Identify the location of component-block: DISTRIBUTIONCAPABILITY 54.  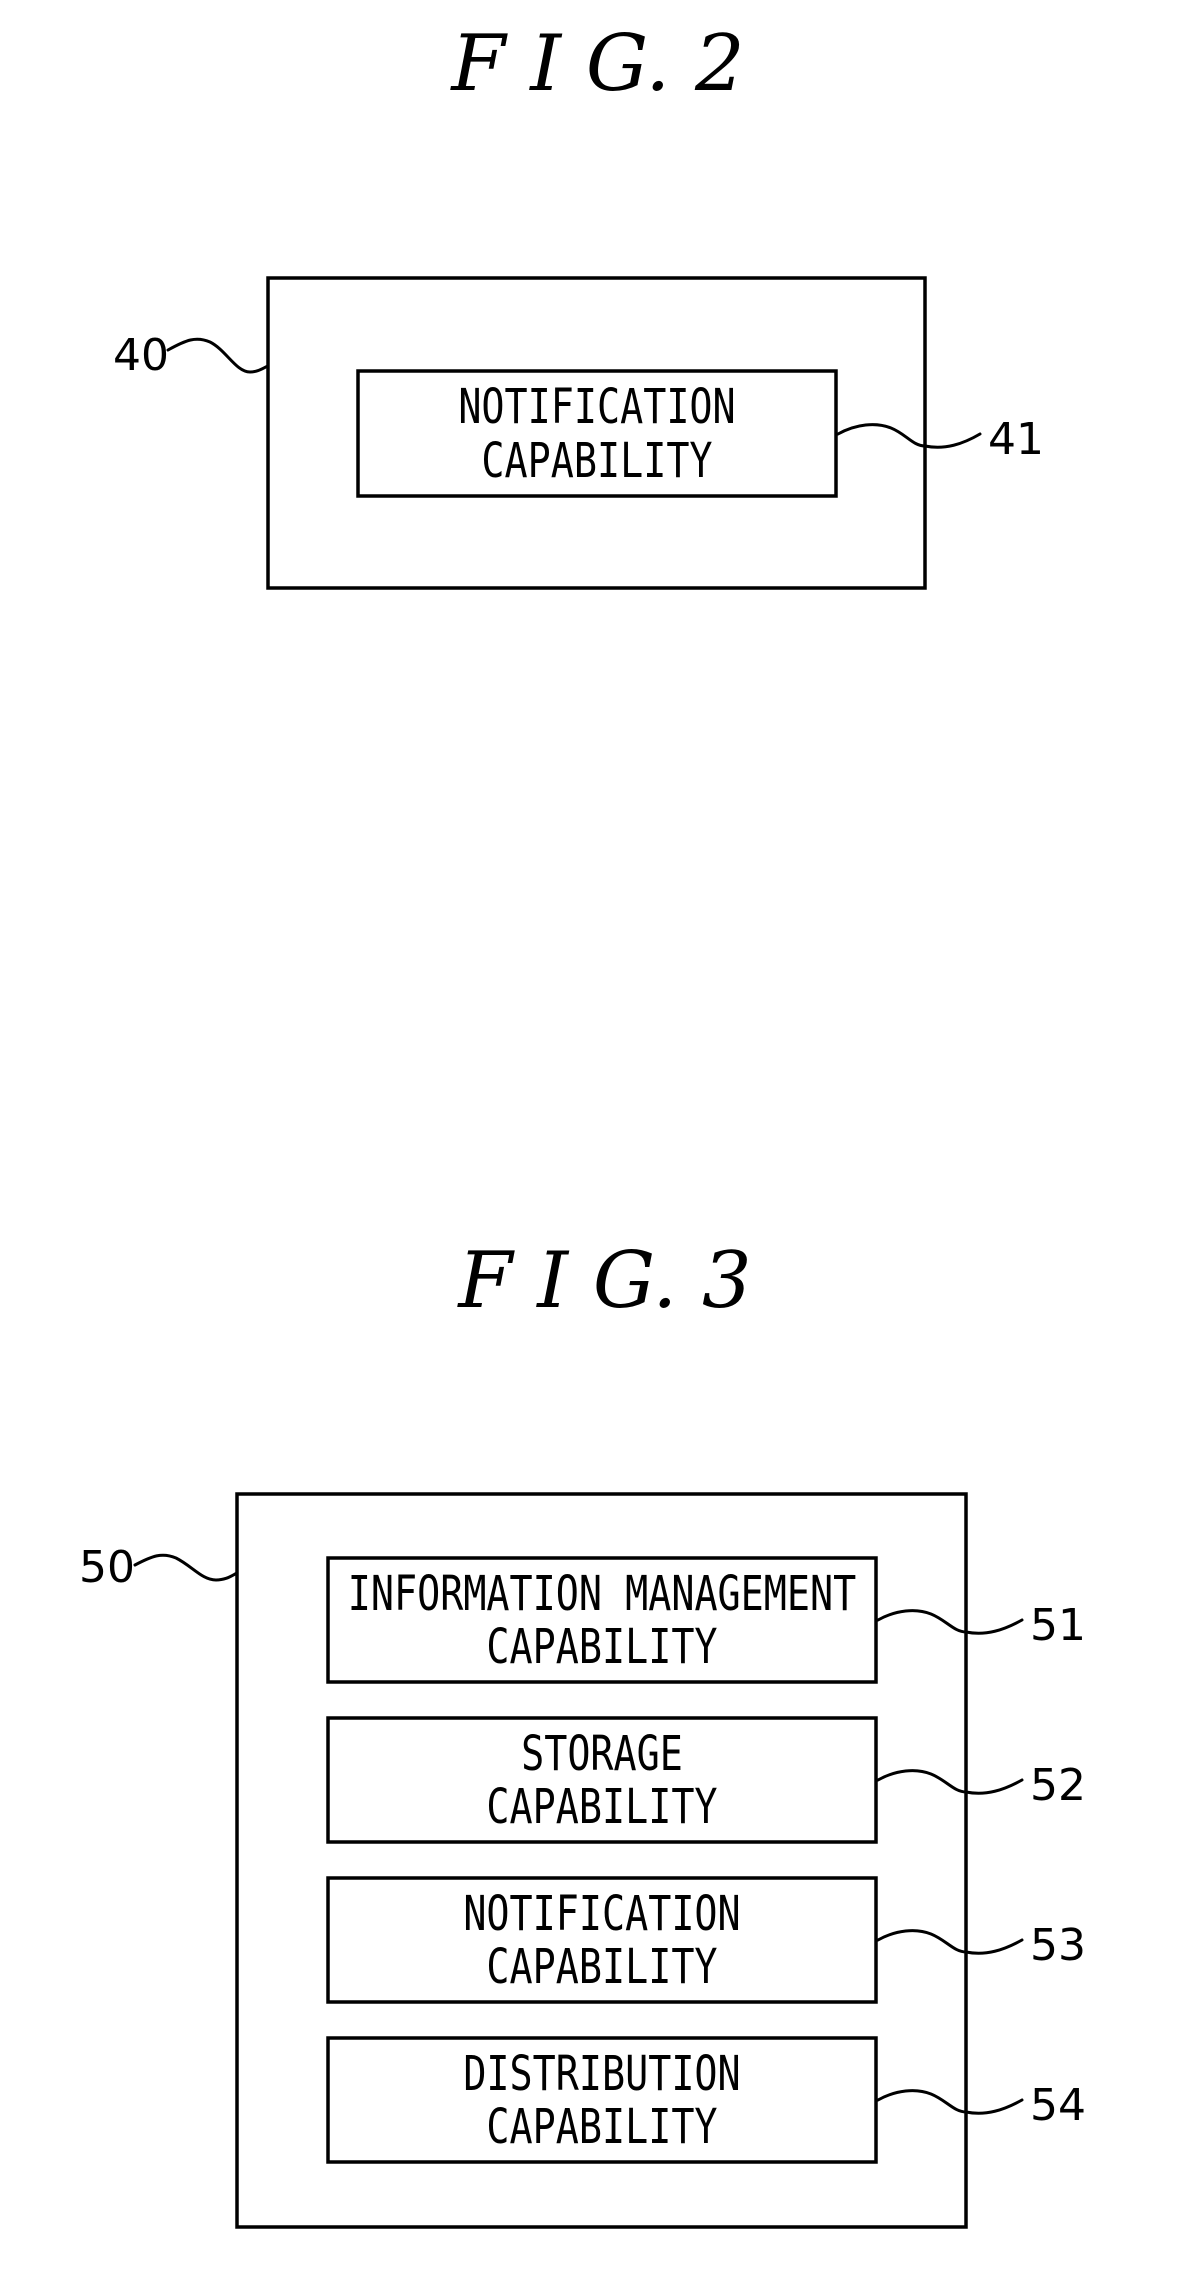
(706, 2100).